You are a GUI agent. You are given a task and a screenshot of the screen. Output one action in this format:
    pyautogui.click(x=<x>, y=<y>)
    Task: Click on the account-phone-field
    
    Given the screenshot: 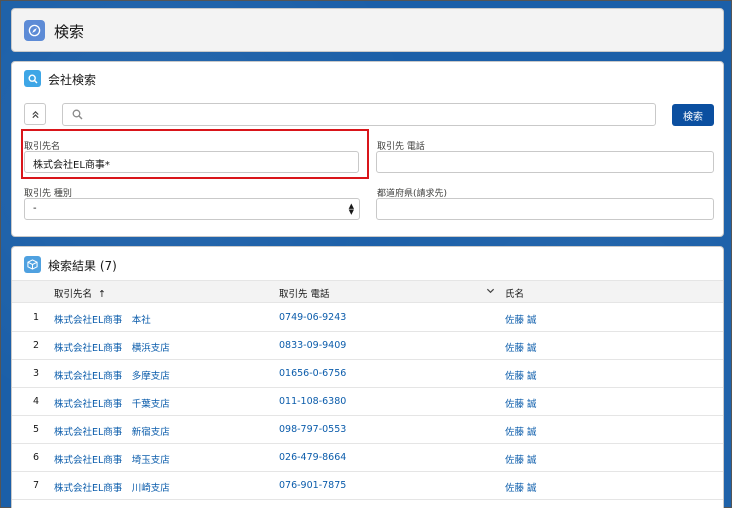 What is the action you would take?
    pyautogui.click(x=545, y=162)
    